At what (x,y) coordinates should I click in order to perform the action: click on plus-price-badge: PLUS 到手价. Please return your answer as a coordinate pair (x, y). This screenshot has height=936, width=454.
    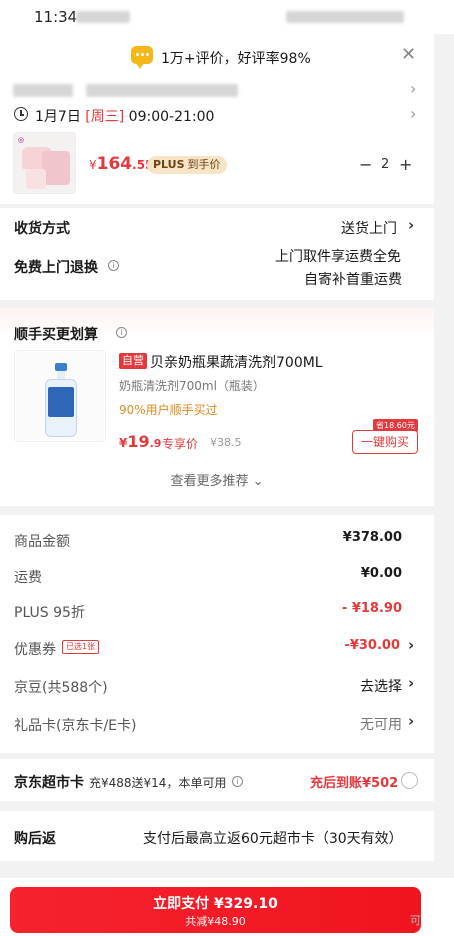
    Looking at the image, I should click on (187, 165).